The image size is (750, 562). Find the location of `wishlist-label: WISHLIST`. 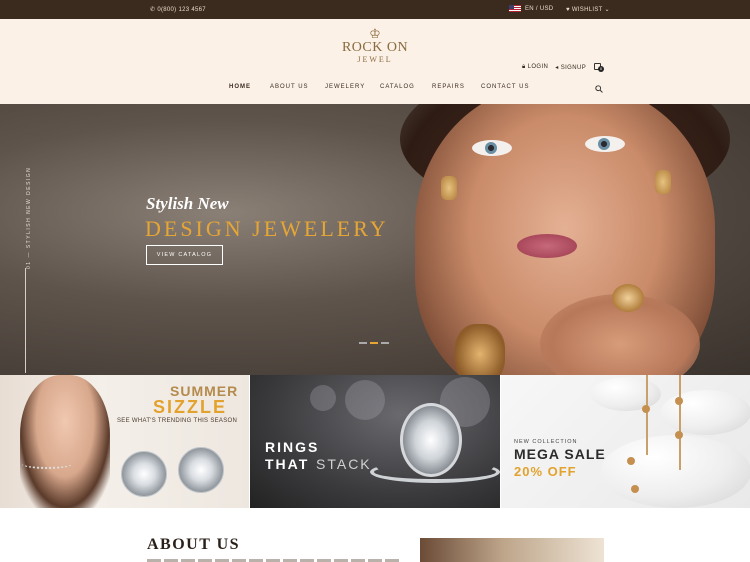

wishlist-label: WISHLIST is located at coordinates (587, 10).